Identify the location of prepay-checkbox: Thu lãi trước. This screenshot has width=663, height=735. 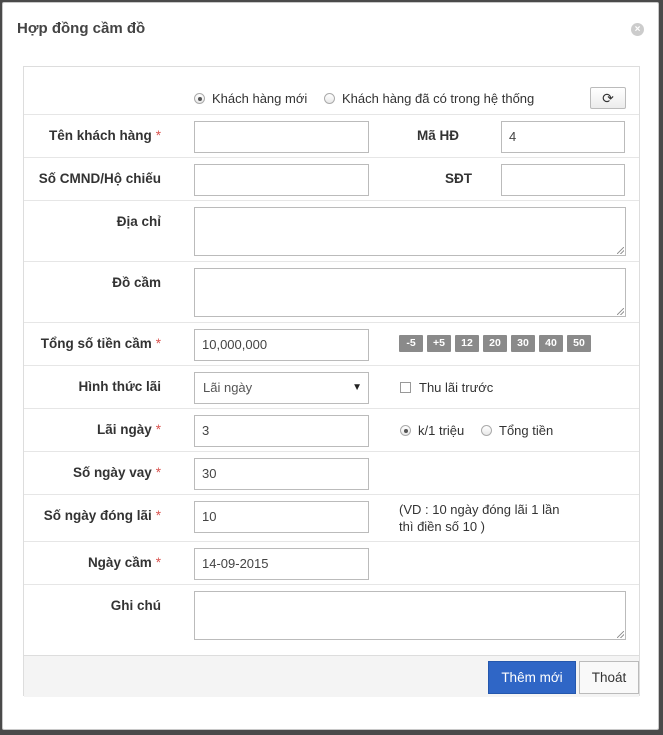
(446, 387).